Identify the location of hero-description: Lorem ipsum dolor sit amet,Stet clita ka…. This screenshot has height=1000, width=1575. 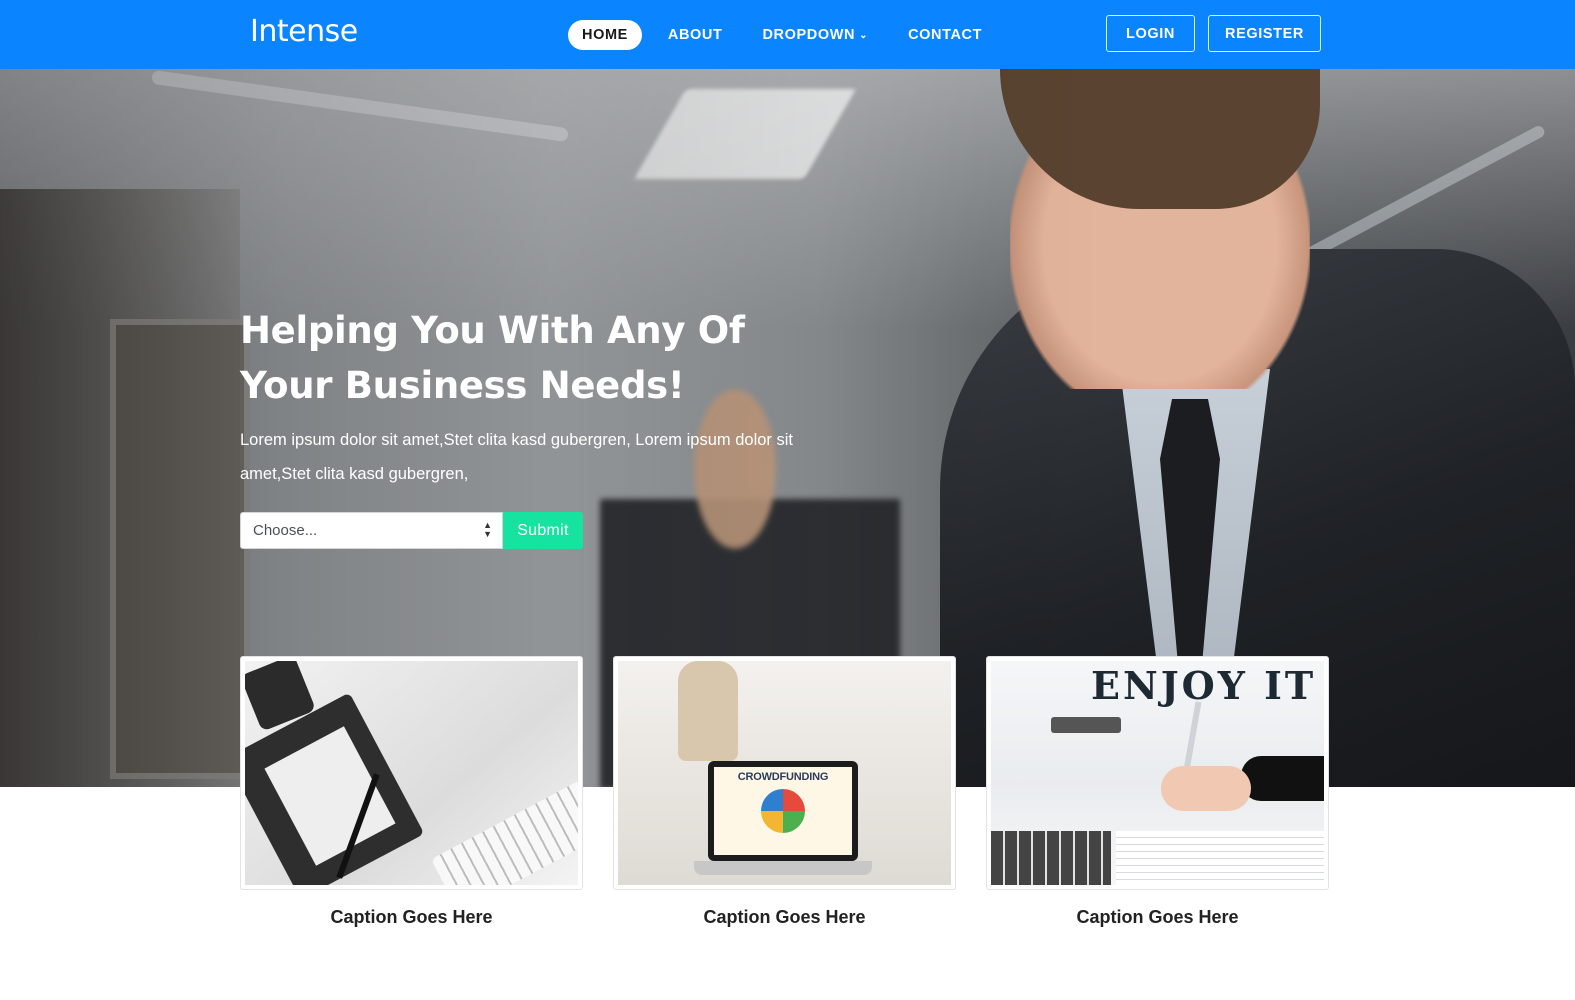
(516, 457).